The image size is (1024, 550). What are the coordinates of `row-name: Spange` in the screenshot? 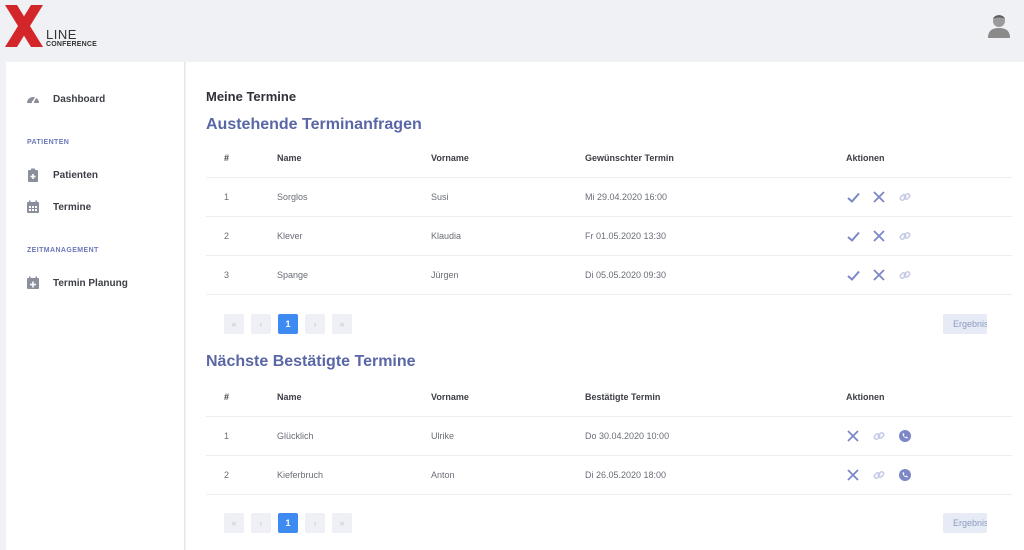 It's located at (354, 275).